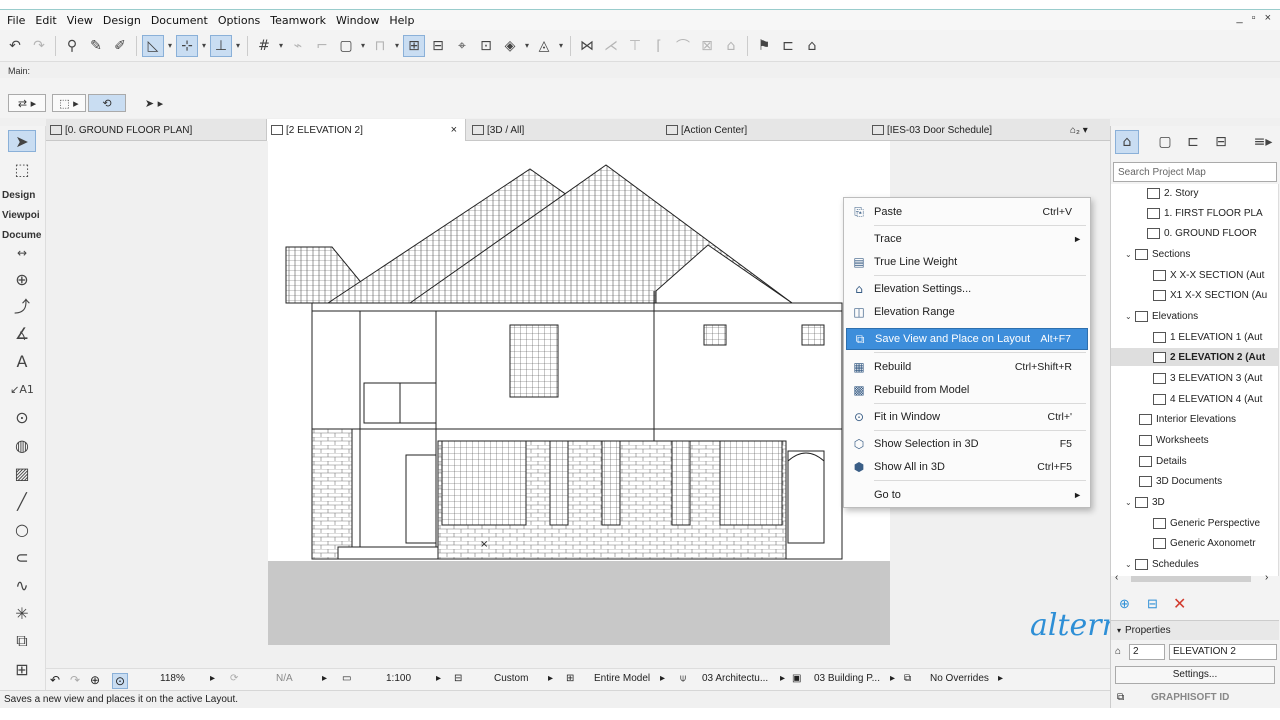 This screenshot has width=1280, height=720. I want to click on polyline-tool-icon: ⊂, so click(22, 557).